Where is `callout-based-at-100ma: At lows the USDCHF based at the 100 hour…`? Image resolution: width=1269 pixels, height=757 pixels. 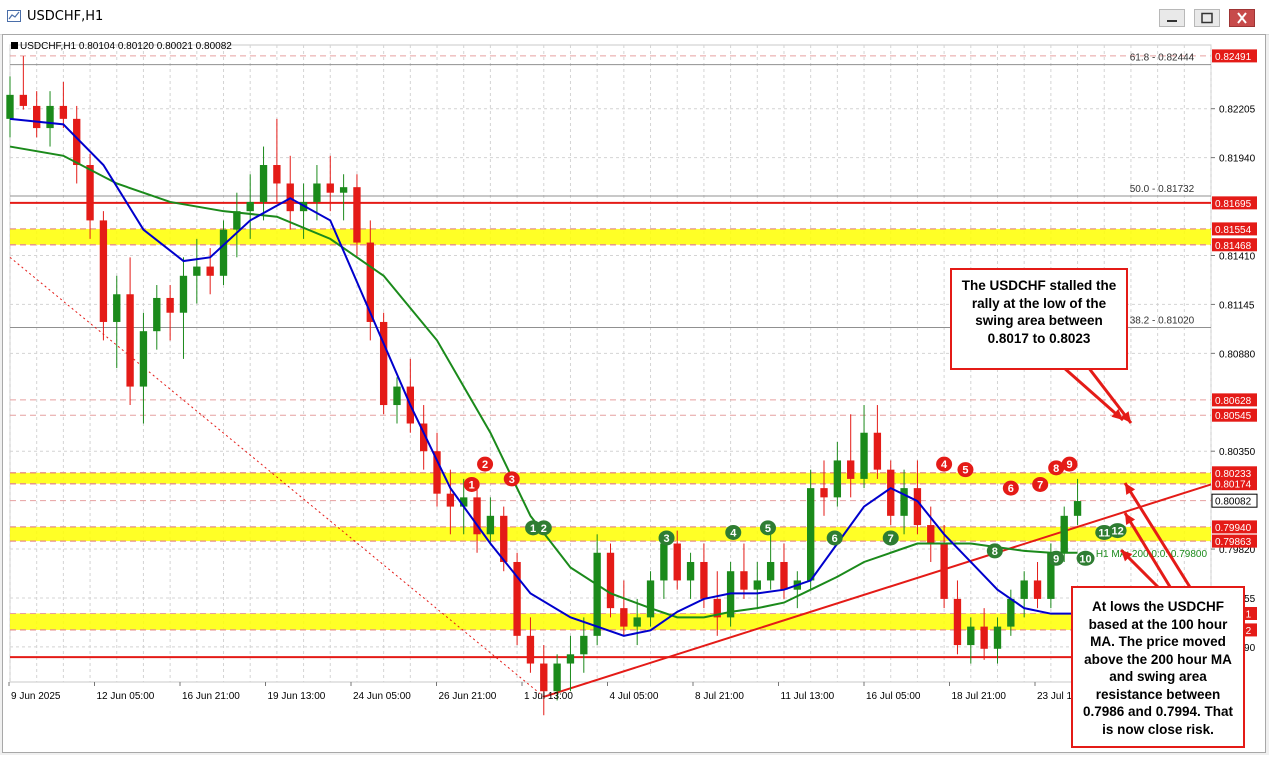 callout-based-at-100ma: At lows the USDCHF based at the 100 hour… is located at coordinates (1158, 667).